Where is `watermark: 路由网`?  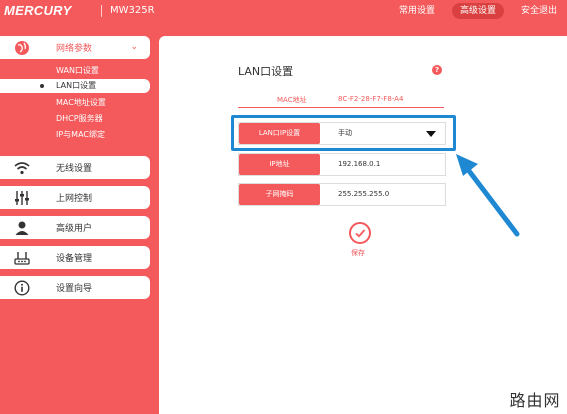 watermark: 路由网 is located at coordinates (535, 401).